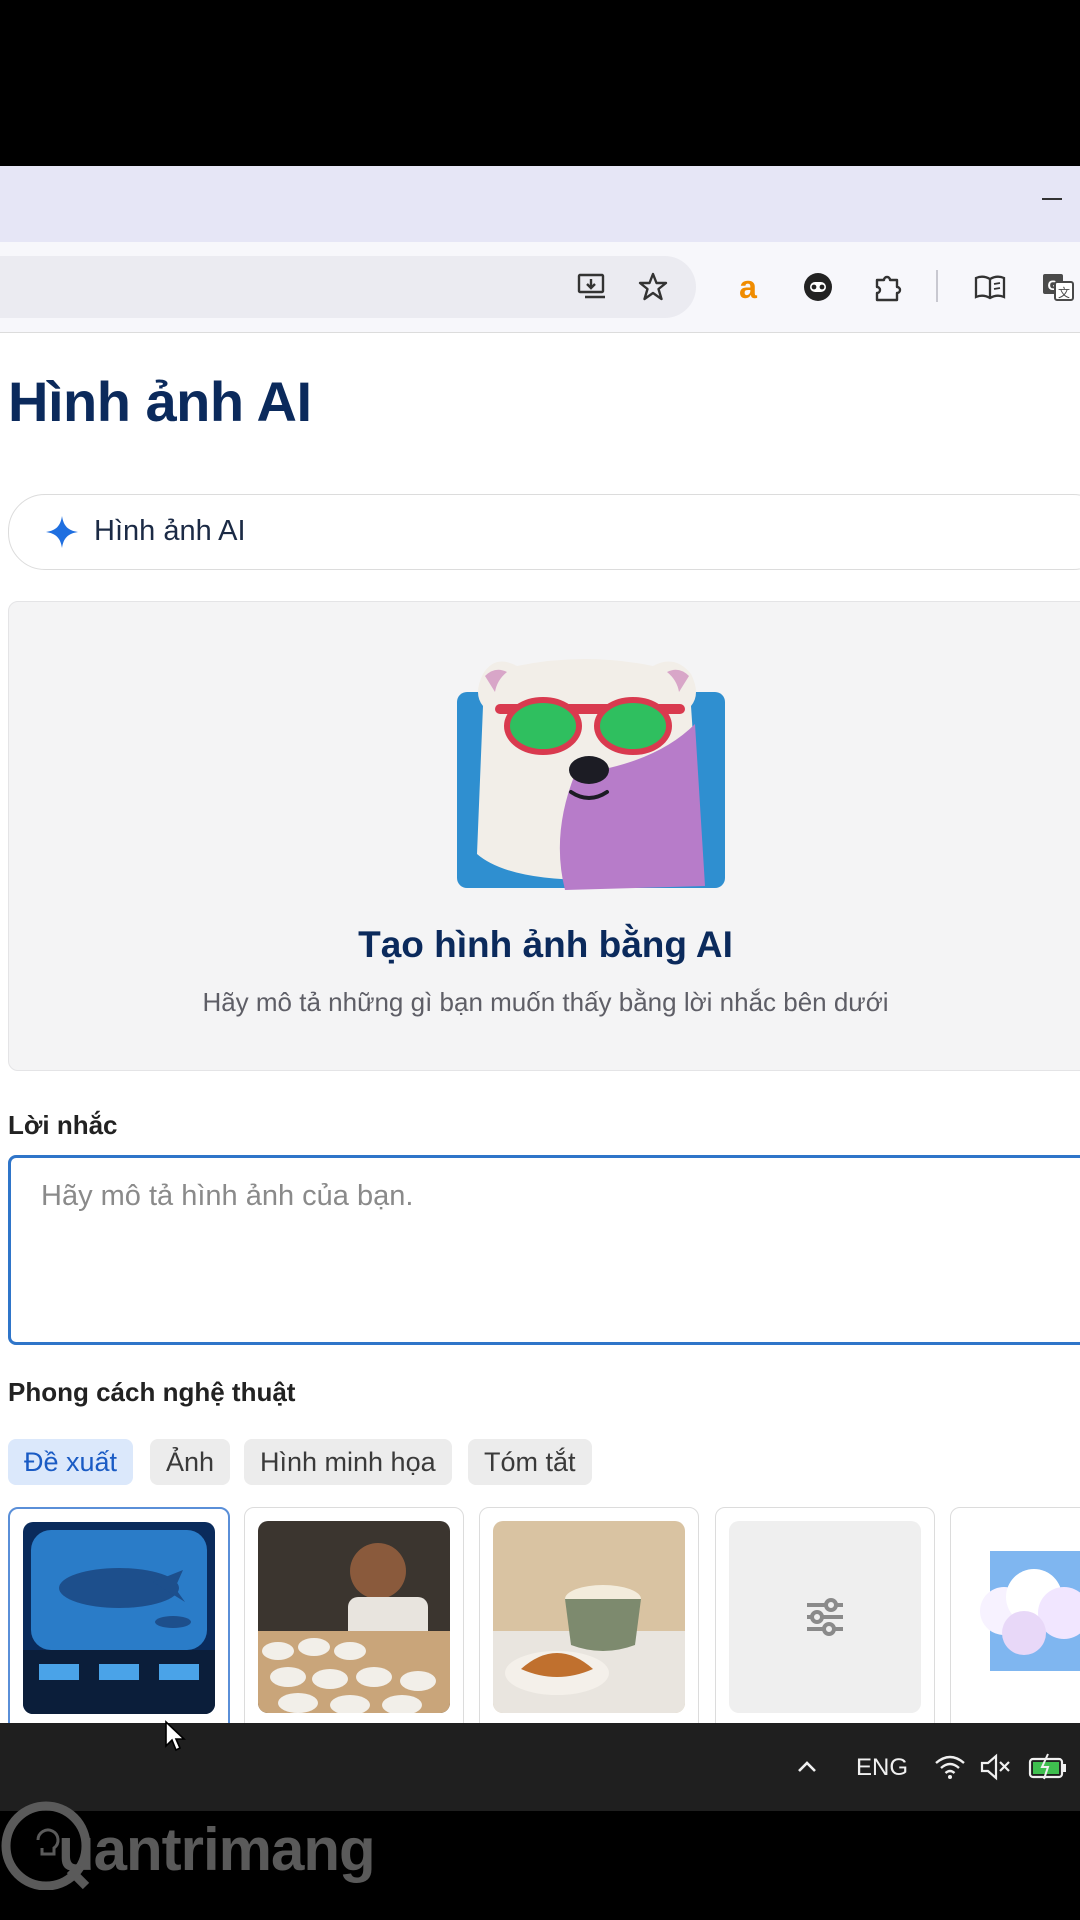 The height and width of the screenshot is (1920, 1080). I want to click on tool-selector: Hình ảnh AI, so click(544, 532).